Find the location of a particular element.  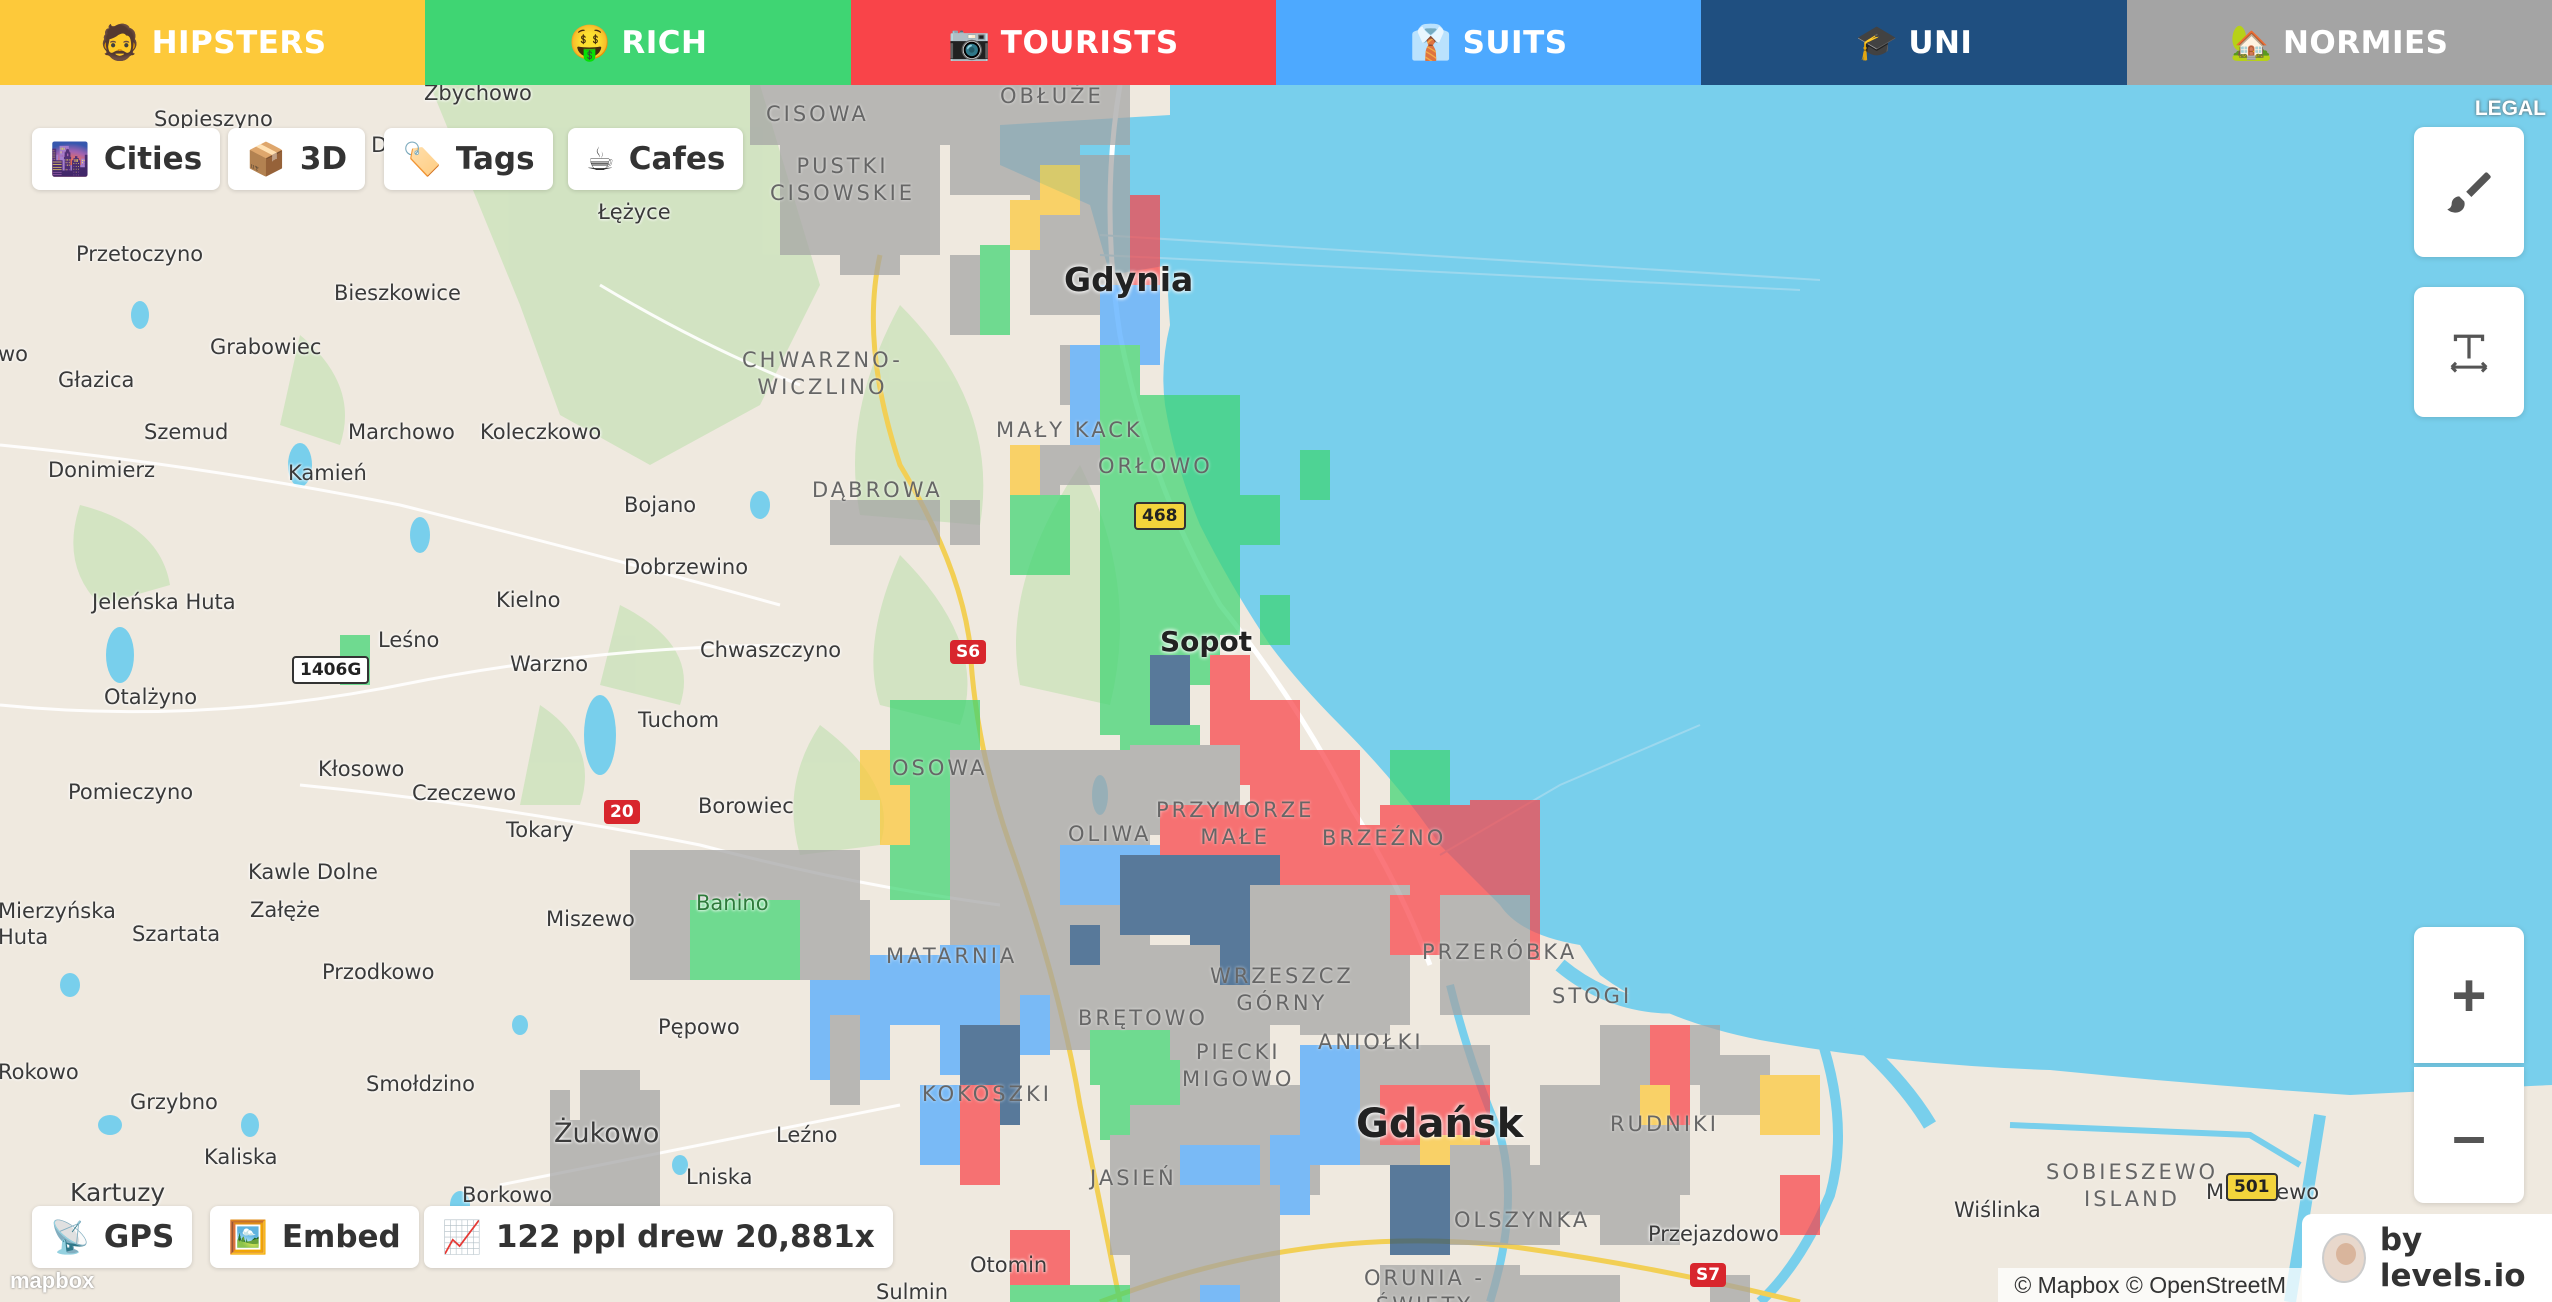

place-label: Lniska is located at coordinates (719, 1177).